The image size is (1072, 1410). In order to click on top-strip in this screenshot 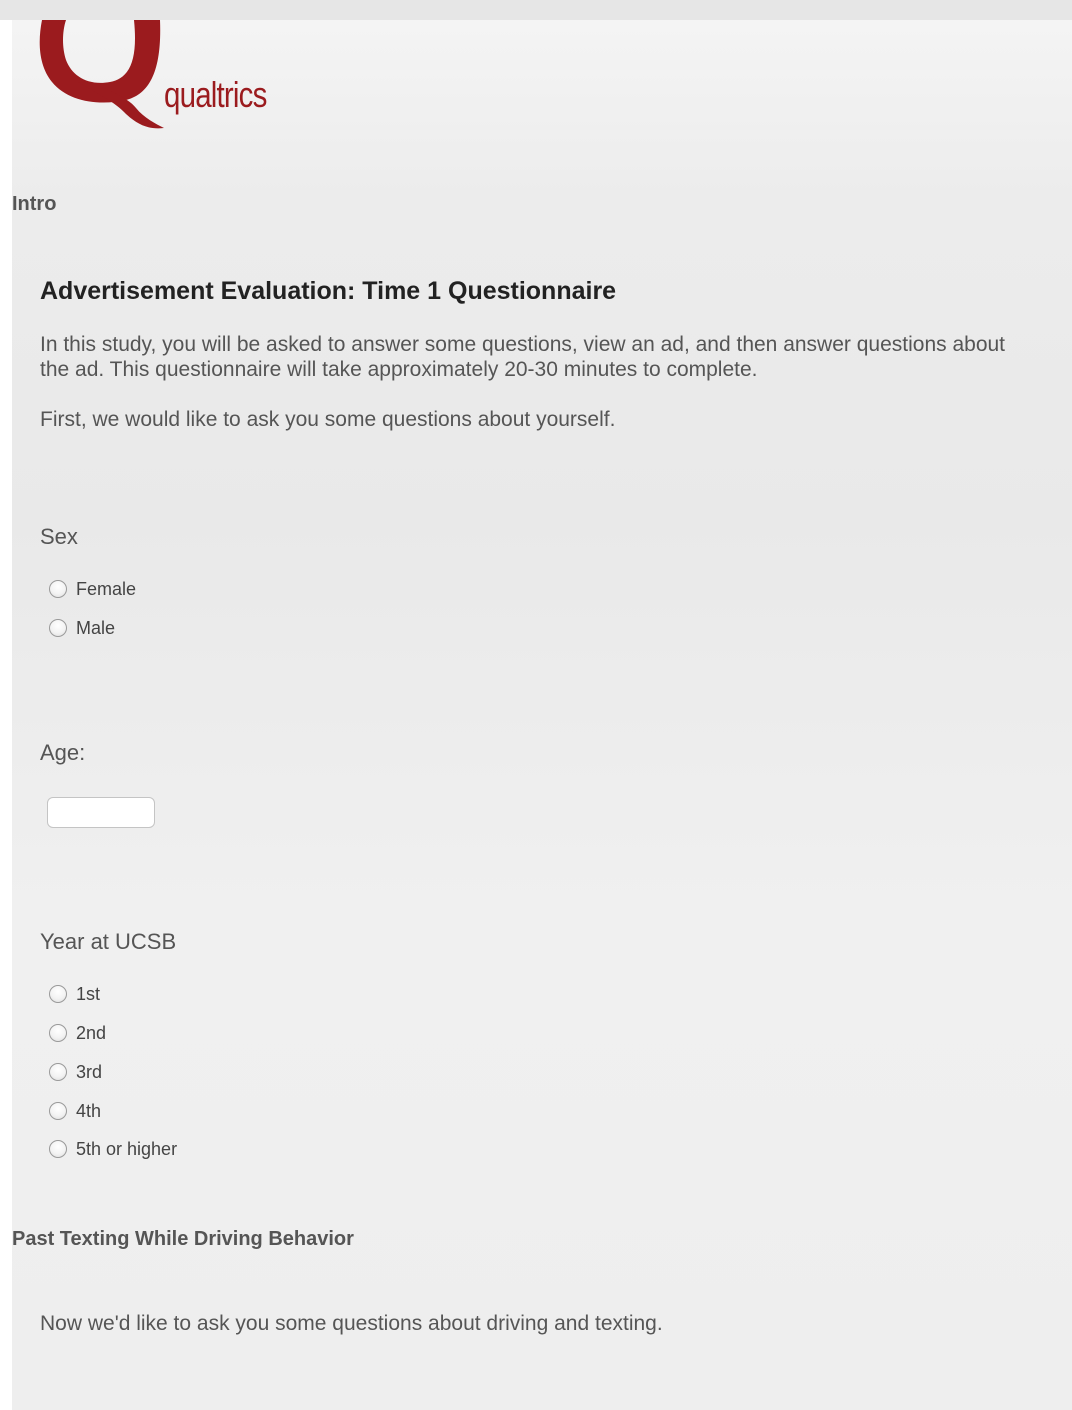, I will do `click(536, 10)`.